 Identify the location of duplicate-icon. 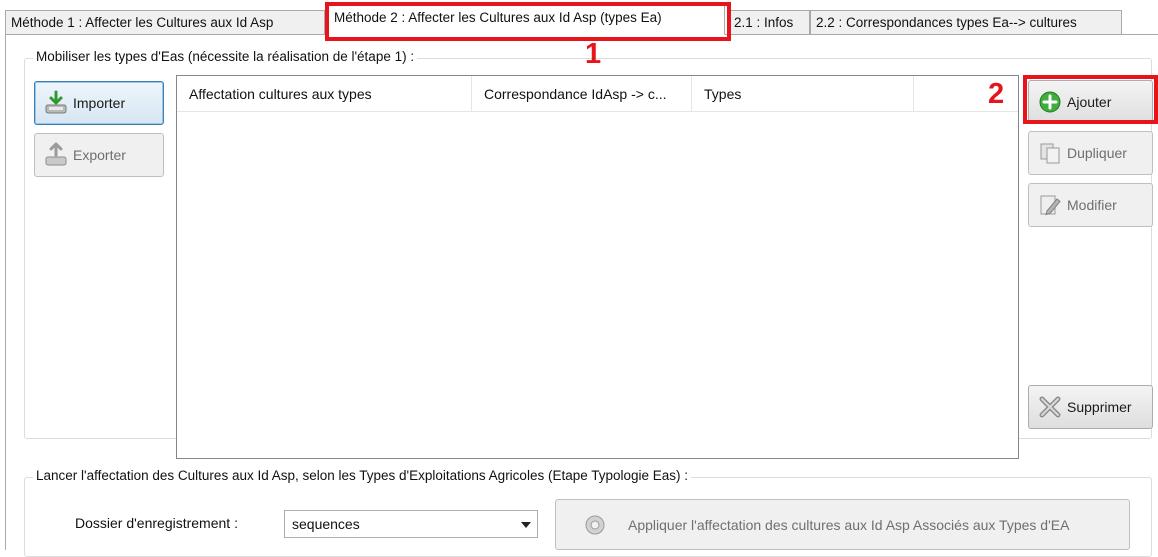
(1050, 153).